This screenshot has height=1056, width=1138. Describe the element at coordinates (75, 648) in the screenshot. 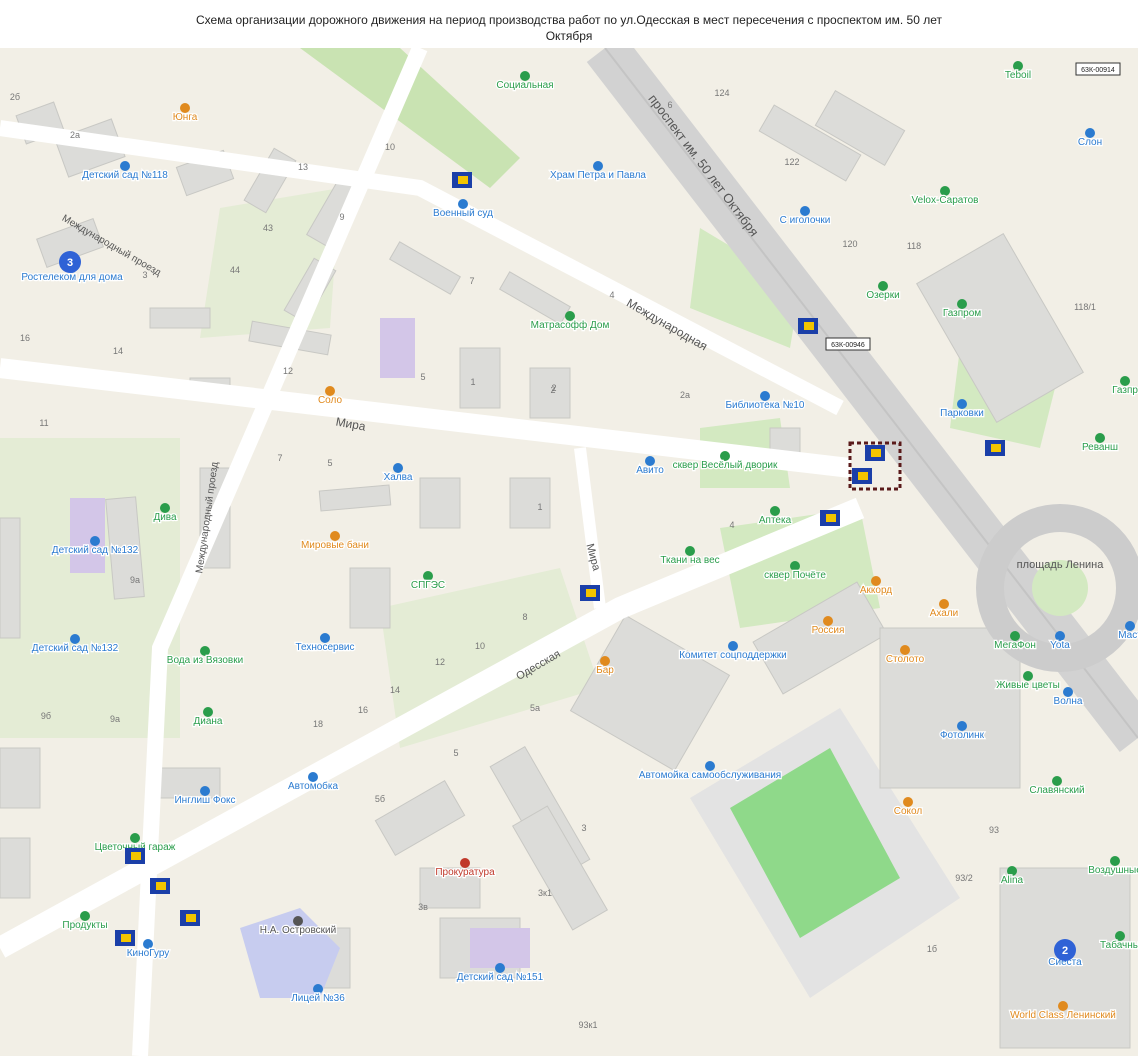

I see `poi-label: Детский сад №132` at that location.